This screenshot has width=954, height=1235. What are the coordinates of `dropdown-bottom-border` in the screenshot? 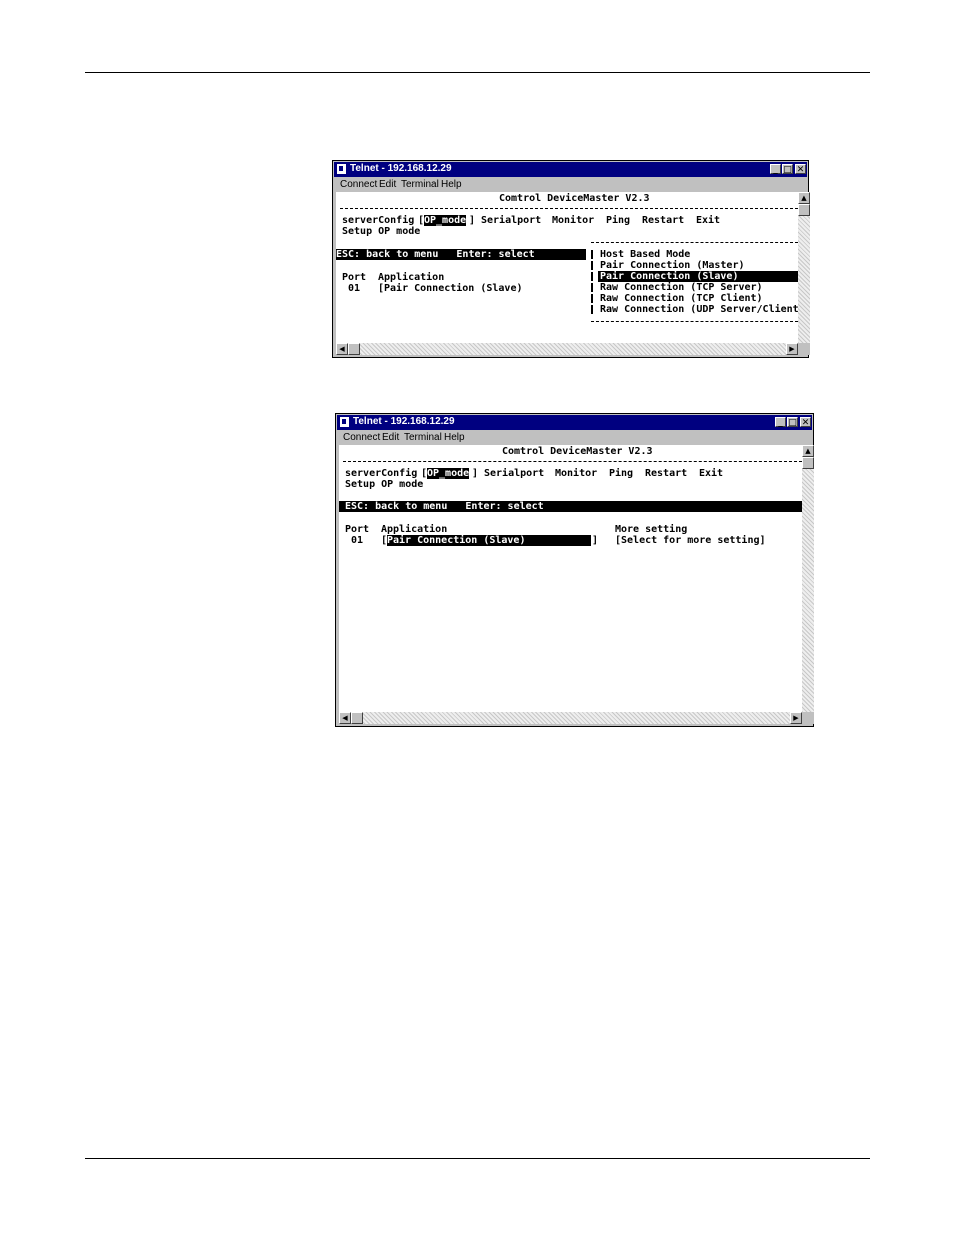 It's located at (694, 321).